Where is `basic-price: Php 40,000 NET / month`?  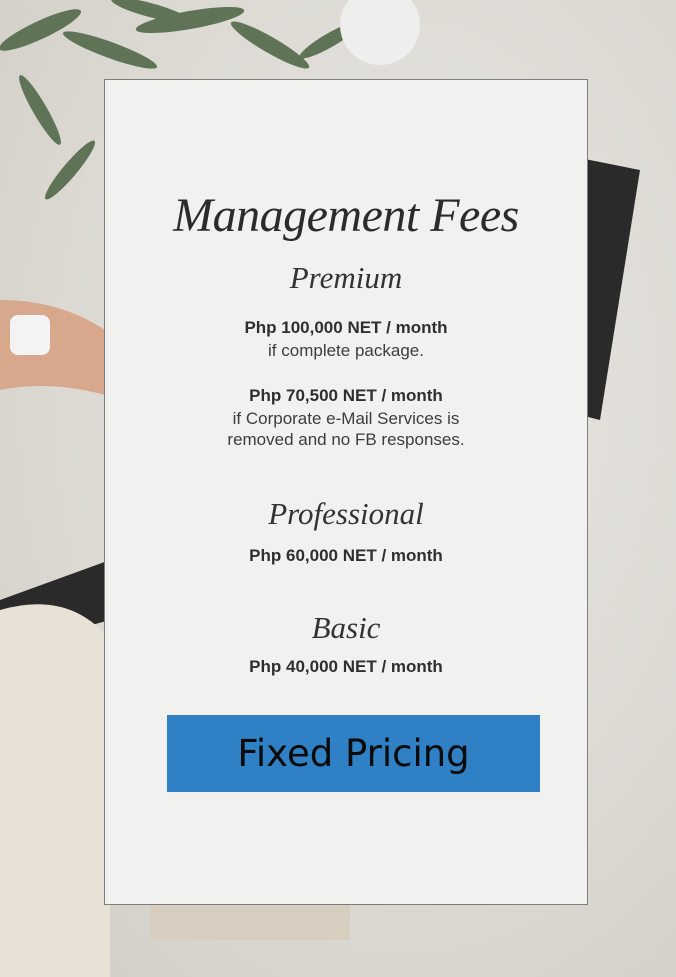 basic-price: Php 40,000 NET / month is located at coordinates (346, 666).